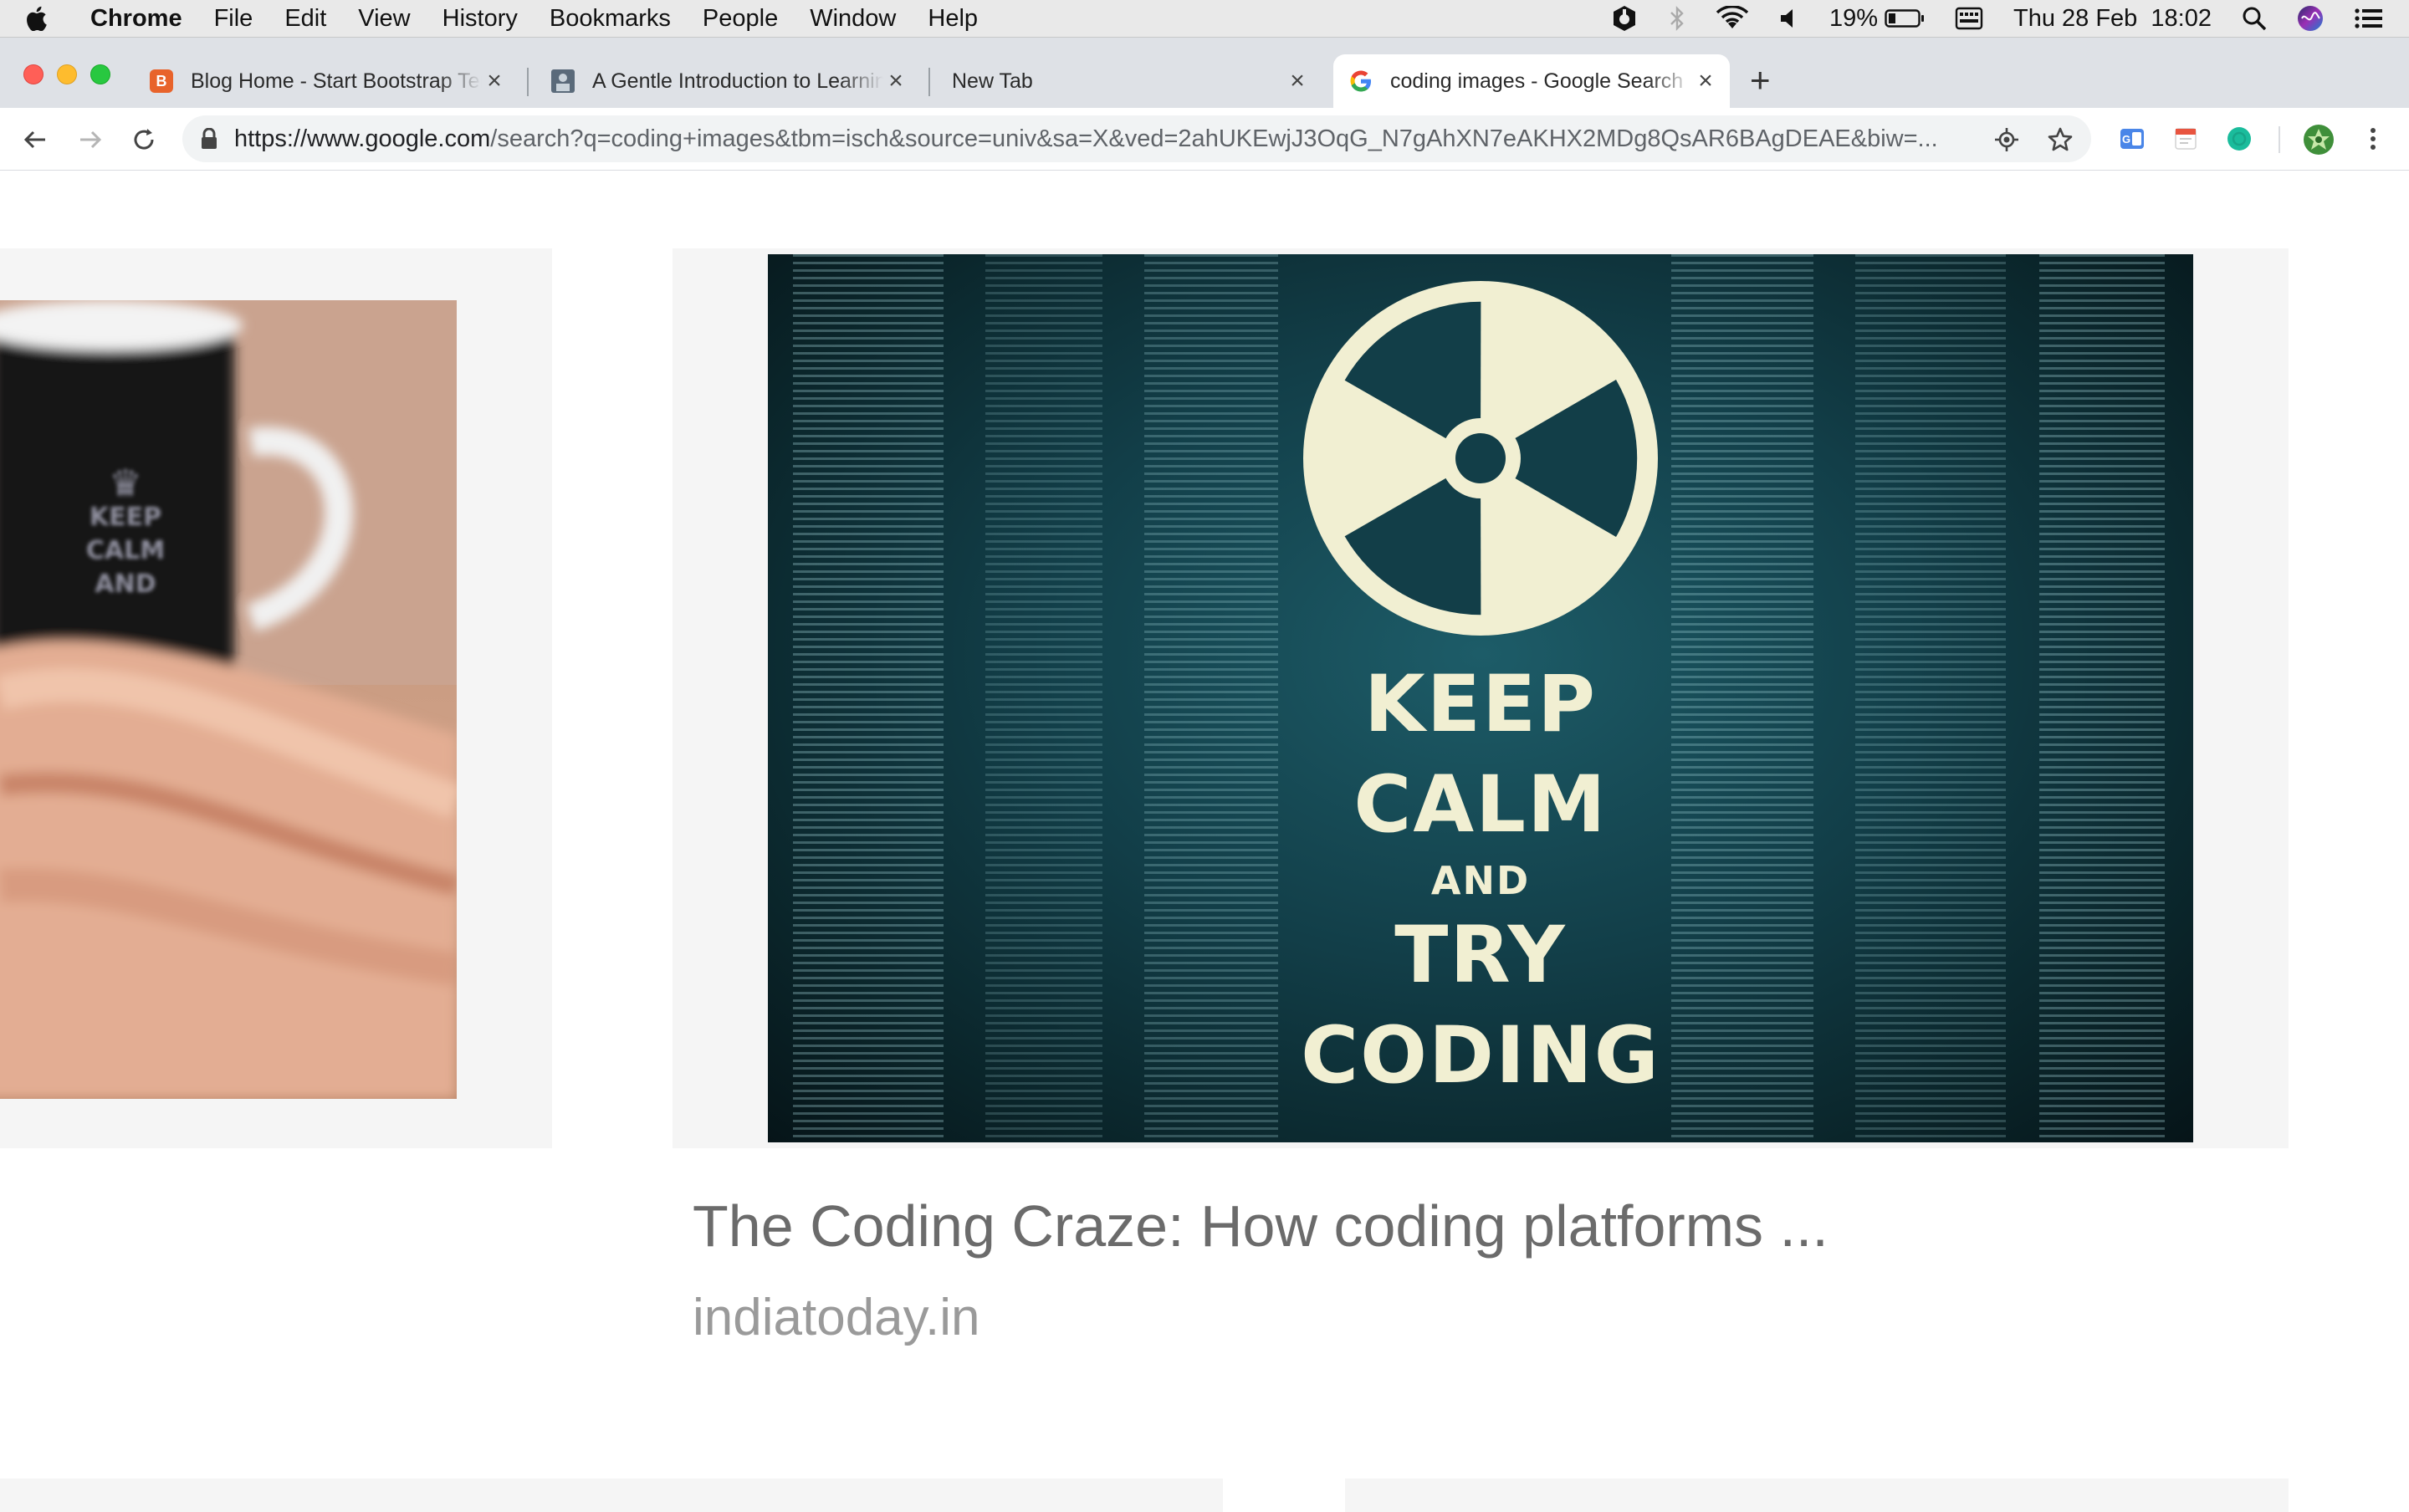 The width and height of the screenshot is (2409, 1512). Describe the element at coordinates (1624, 18) in the screenshot. I see `malwarebytes-icon` at that location.